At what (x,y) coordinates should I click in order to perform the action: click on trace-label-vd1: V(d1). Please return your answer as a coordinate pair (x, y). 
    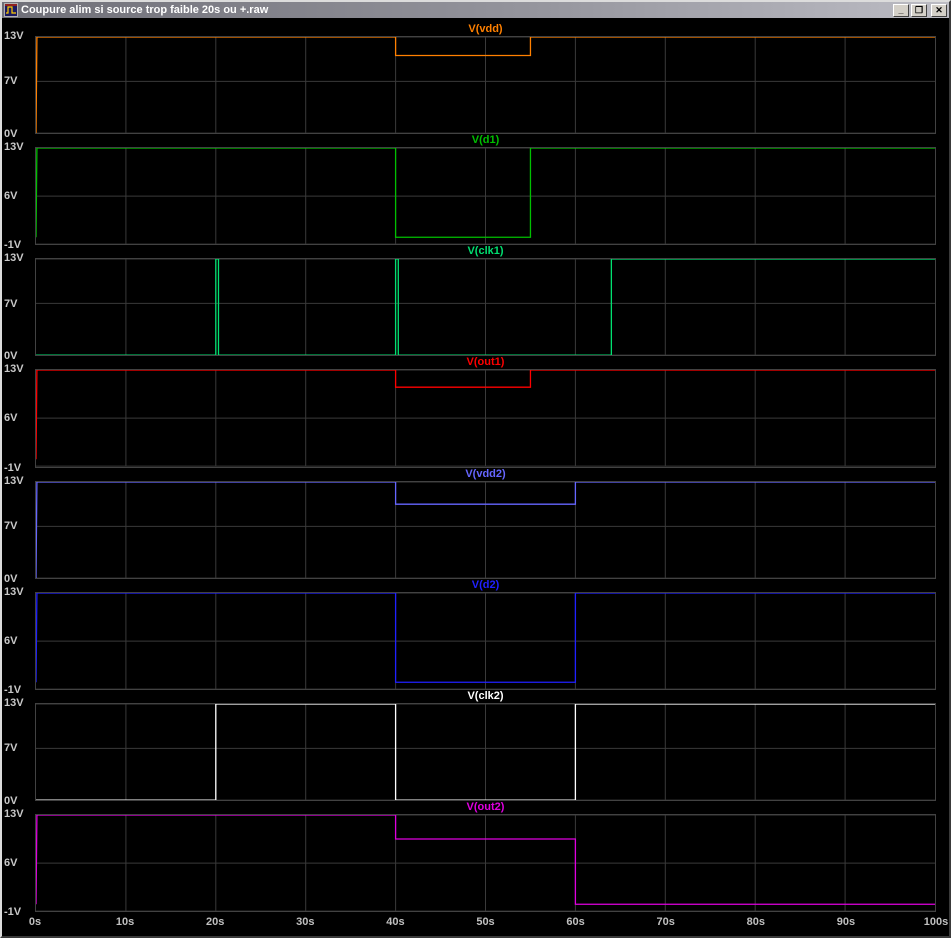
    Looking at the image, I should click on (485, 140).